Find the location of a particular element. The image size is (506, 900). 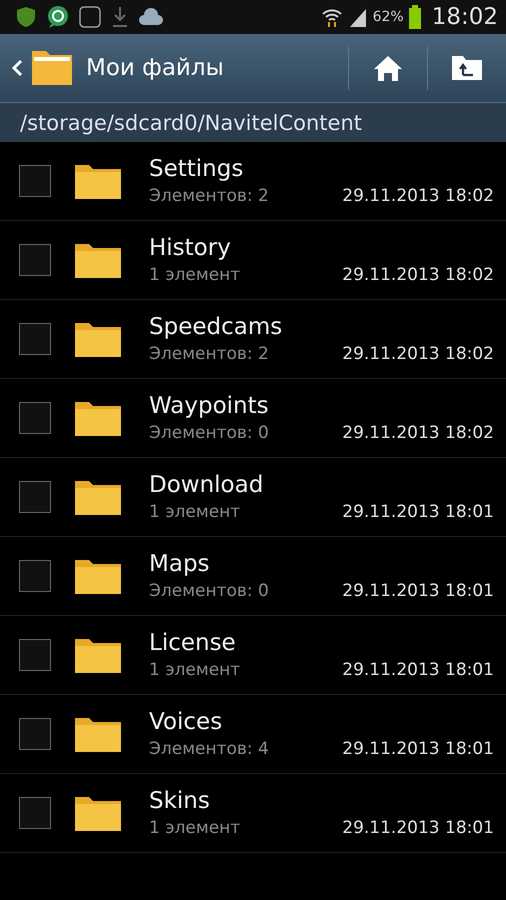

folder-name: License is located at coordinates (321, 643).